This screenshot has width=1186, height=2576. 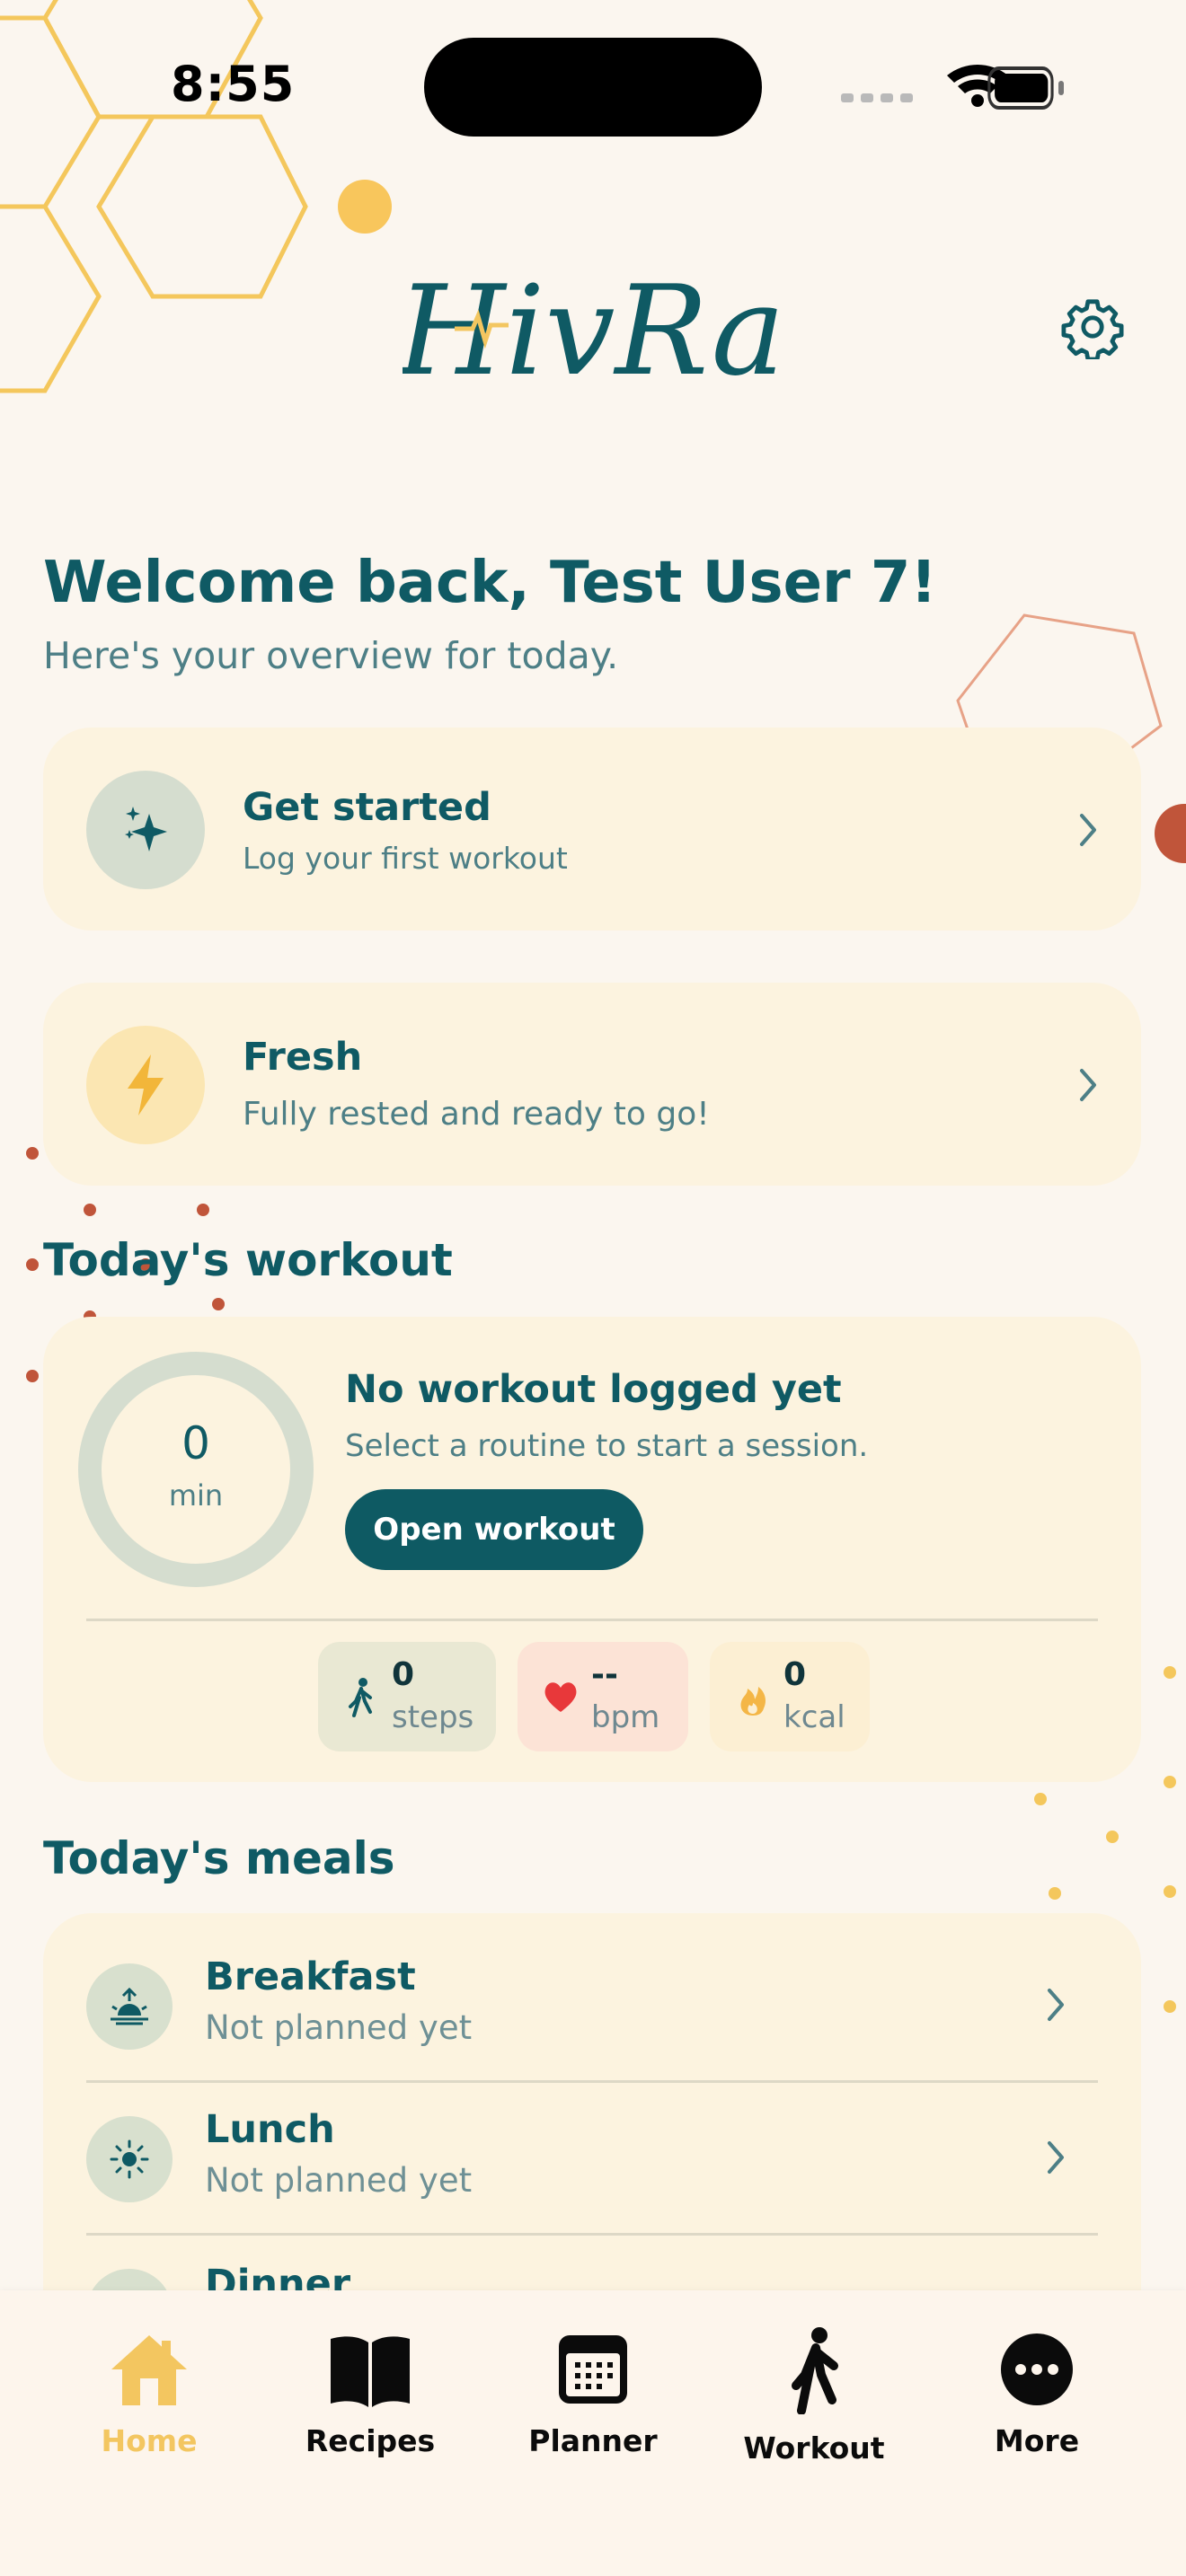 What do you see at coordinates (591, 331) in the screenshot?
I see `app-logo: HivRa` at bounding box center [591, 331].